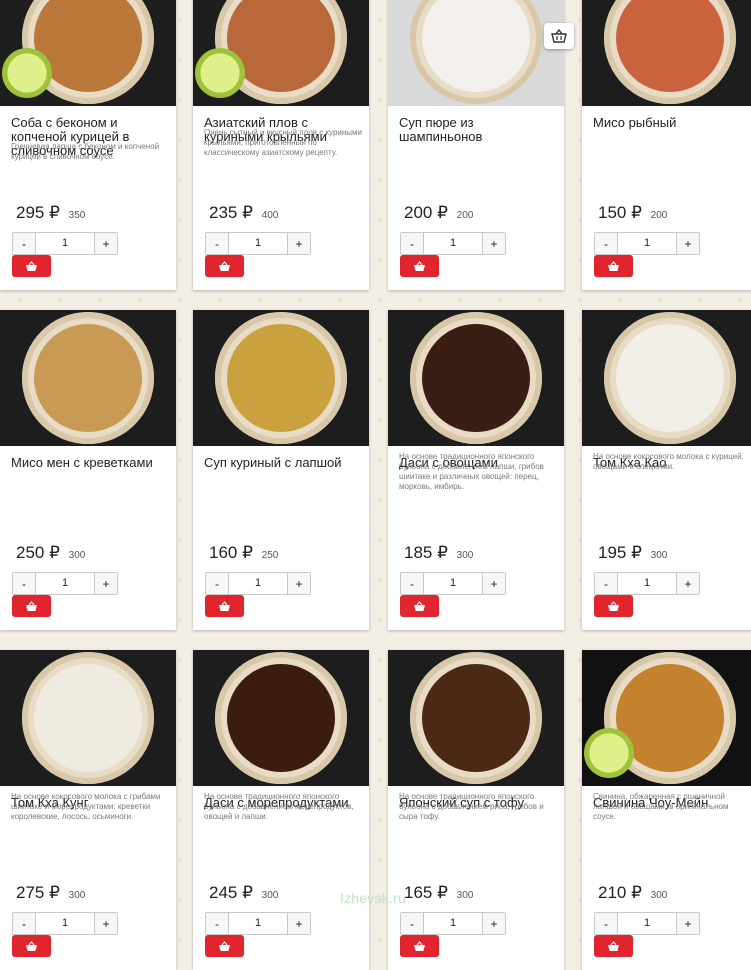 The width and height of the screenshot is (751, 970). I want to click on price-old: 400, so click(270, 215).